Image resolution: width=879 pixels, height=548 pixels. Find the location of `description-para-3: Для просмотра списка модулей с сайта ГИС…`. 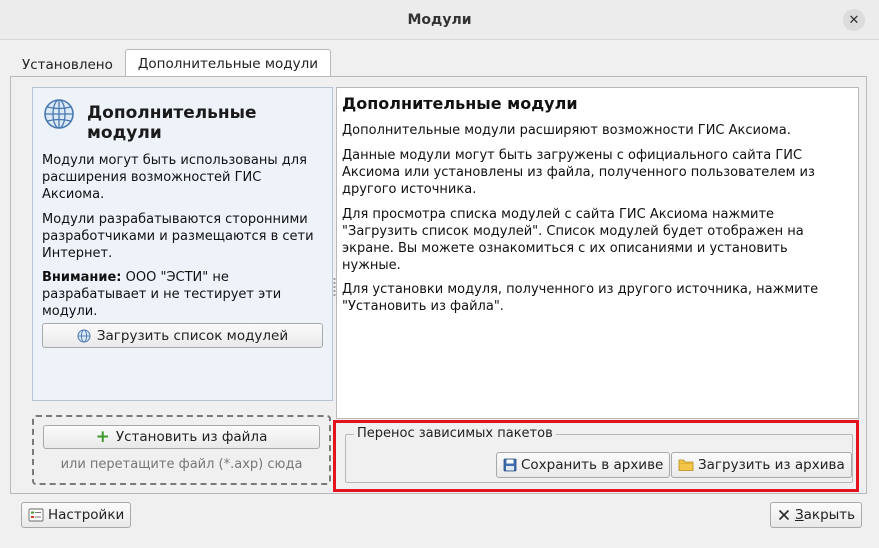

description-para-3: Для просмотра списка модулей с сайта ГИС… is located at coordinates (573, 240).